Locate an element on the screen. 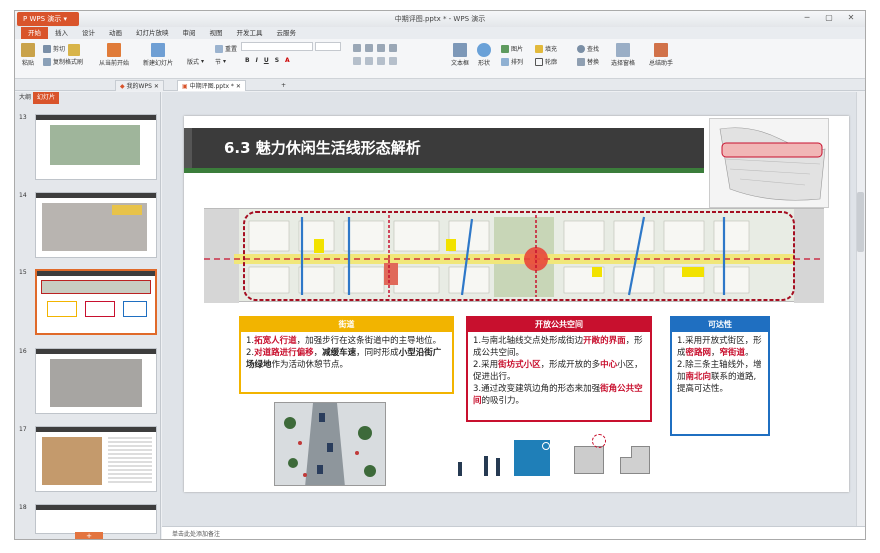  align-right-icon is located at coordinates (381, 61).